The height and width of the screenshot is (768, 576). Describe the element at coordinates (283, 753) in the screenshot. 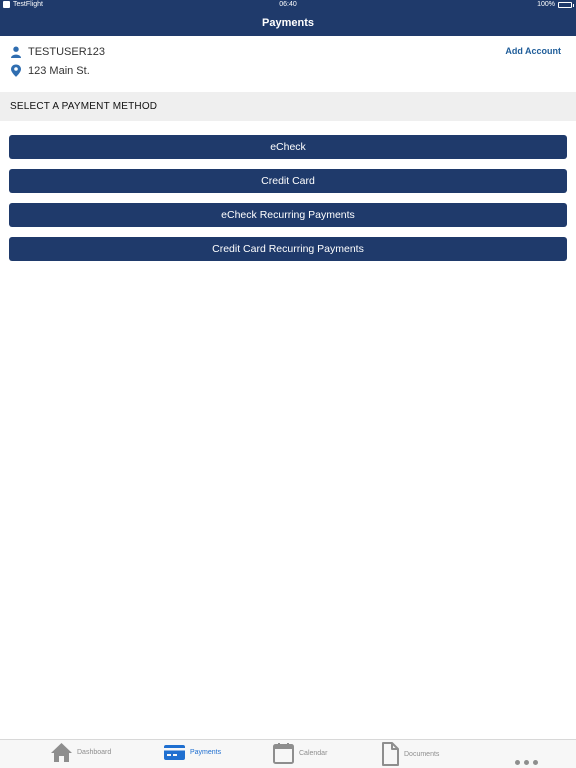

I see `calendar-icon` at that location.